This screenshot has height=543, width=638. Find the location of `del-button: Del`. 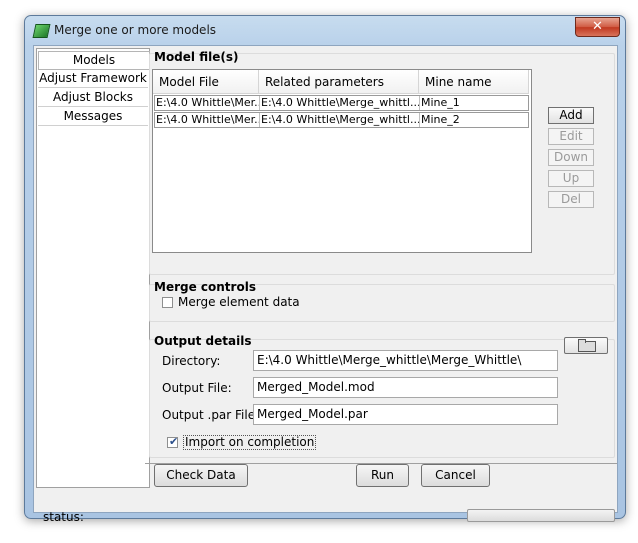

del-button: Del is located at coordinates (571, 199).